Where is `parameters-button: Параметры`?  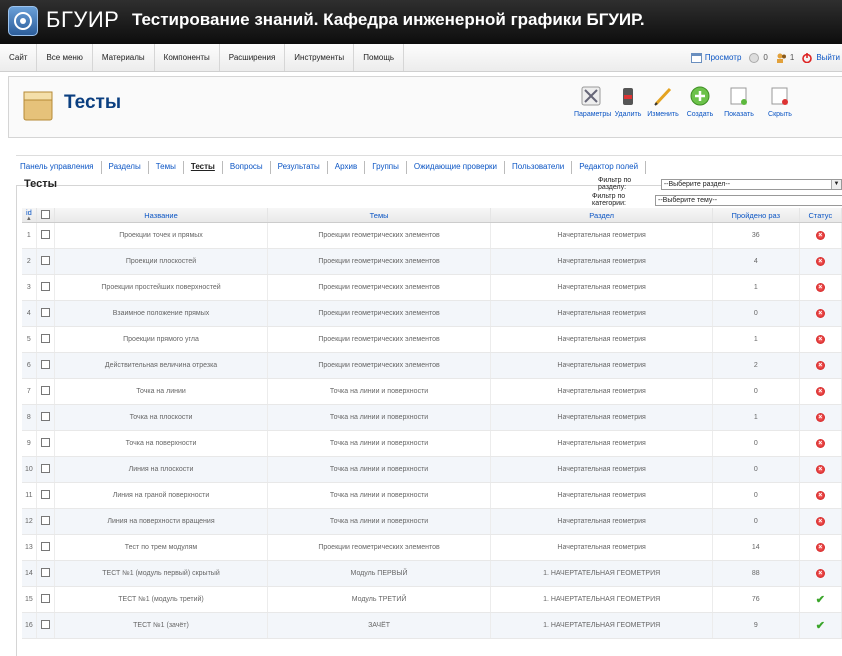 parameters-button: Параметры is located at coordinates (592, 101).